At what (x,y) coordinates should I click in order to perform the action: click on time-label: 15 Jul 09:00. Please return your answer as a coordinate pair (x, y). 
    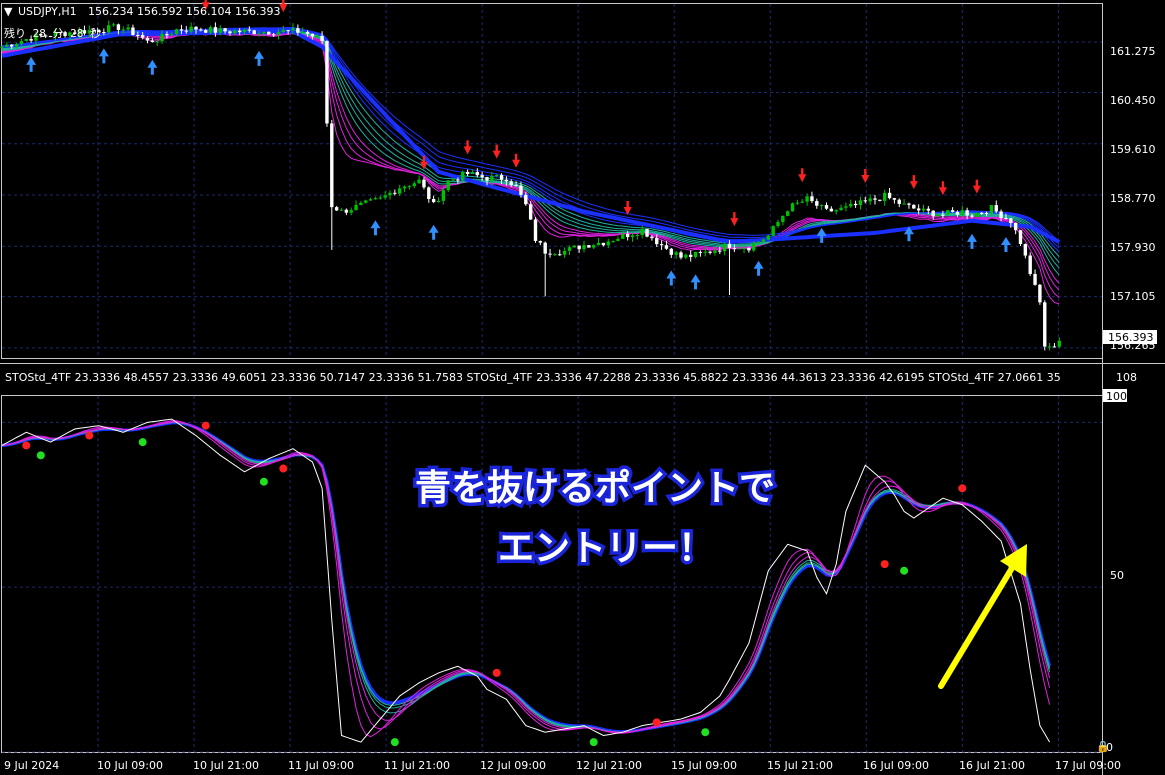
    Looking at the image, I should click on (704, 765).